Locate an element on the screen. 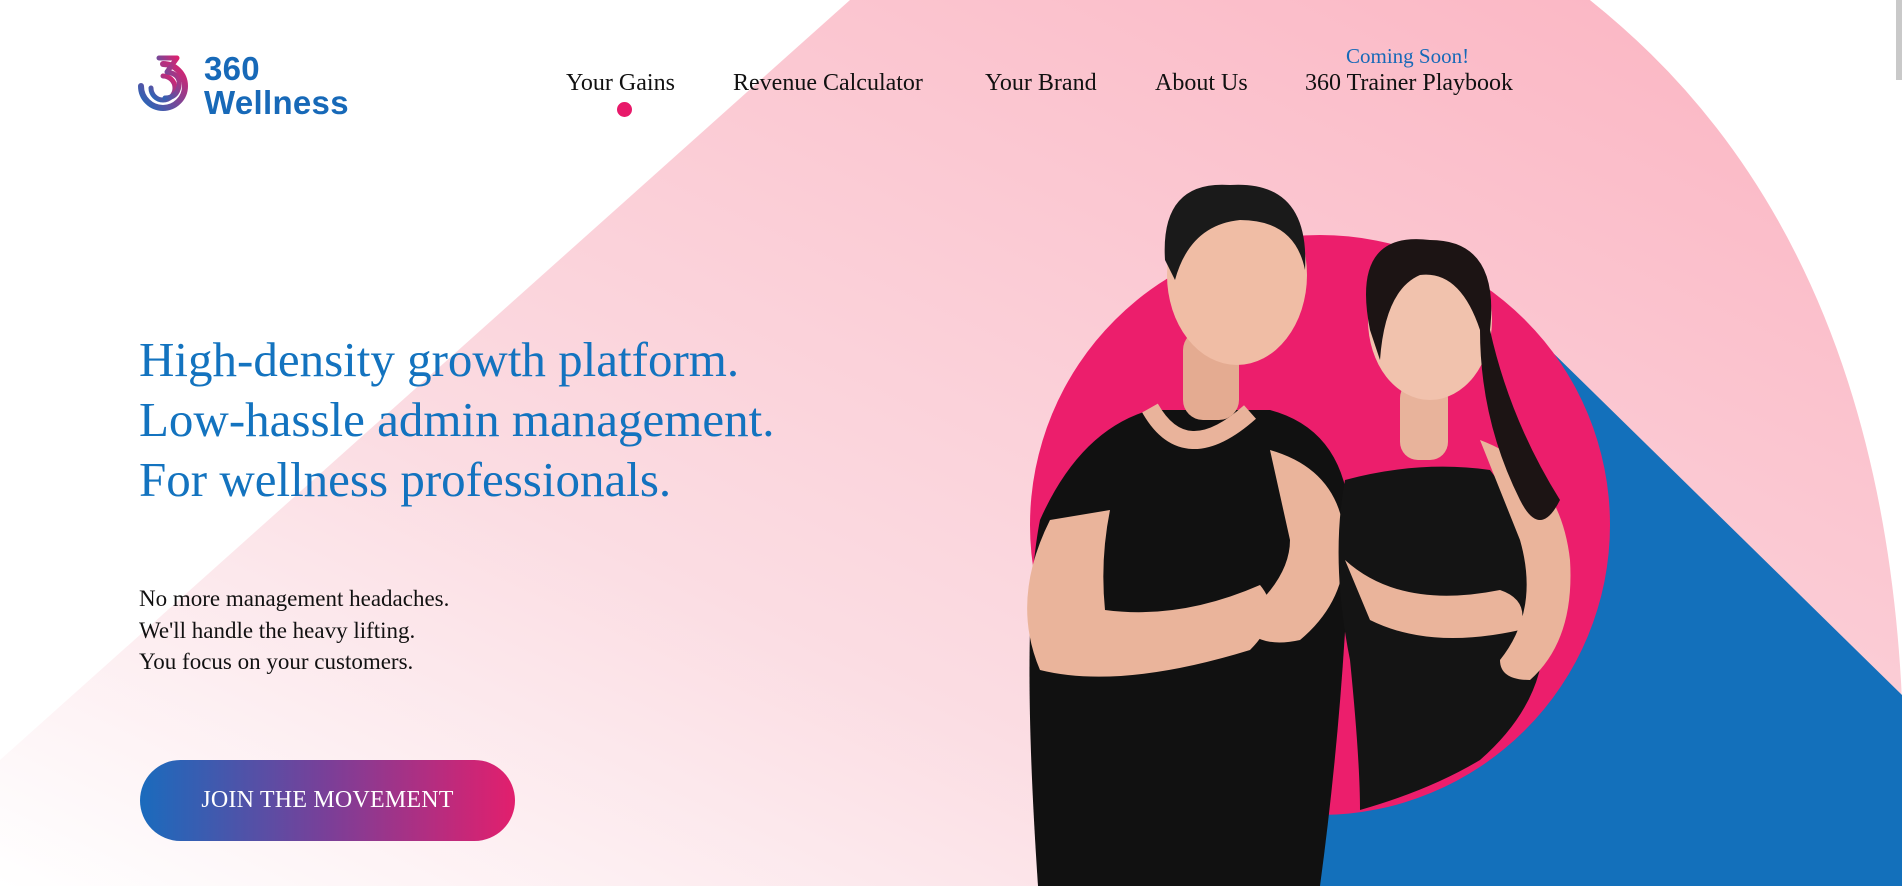 This screenshot has height=886, width=1902. hero-title-line-1: High-density growth platform. is located at coordinates (439, 359).